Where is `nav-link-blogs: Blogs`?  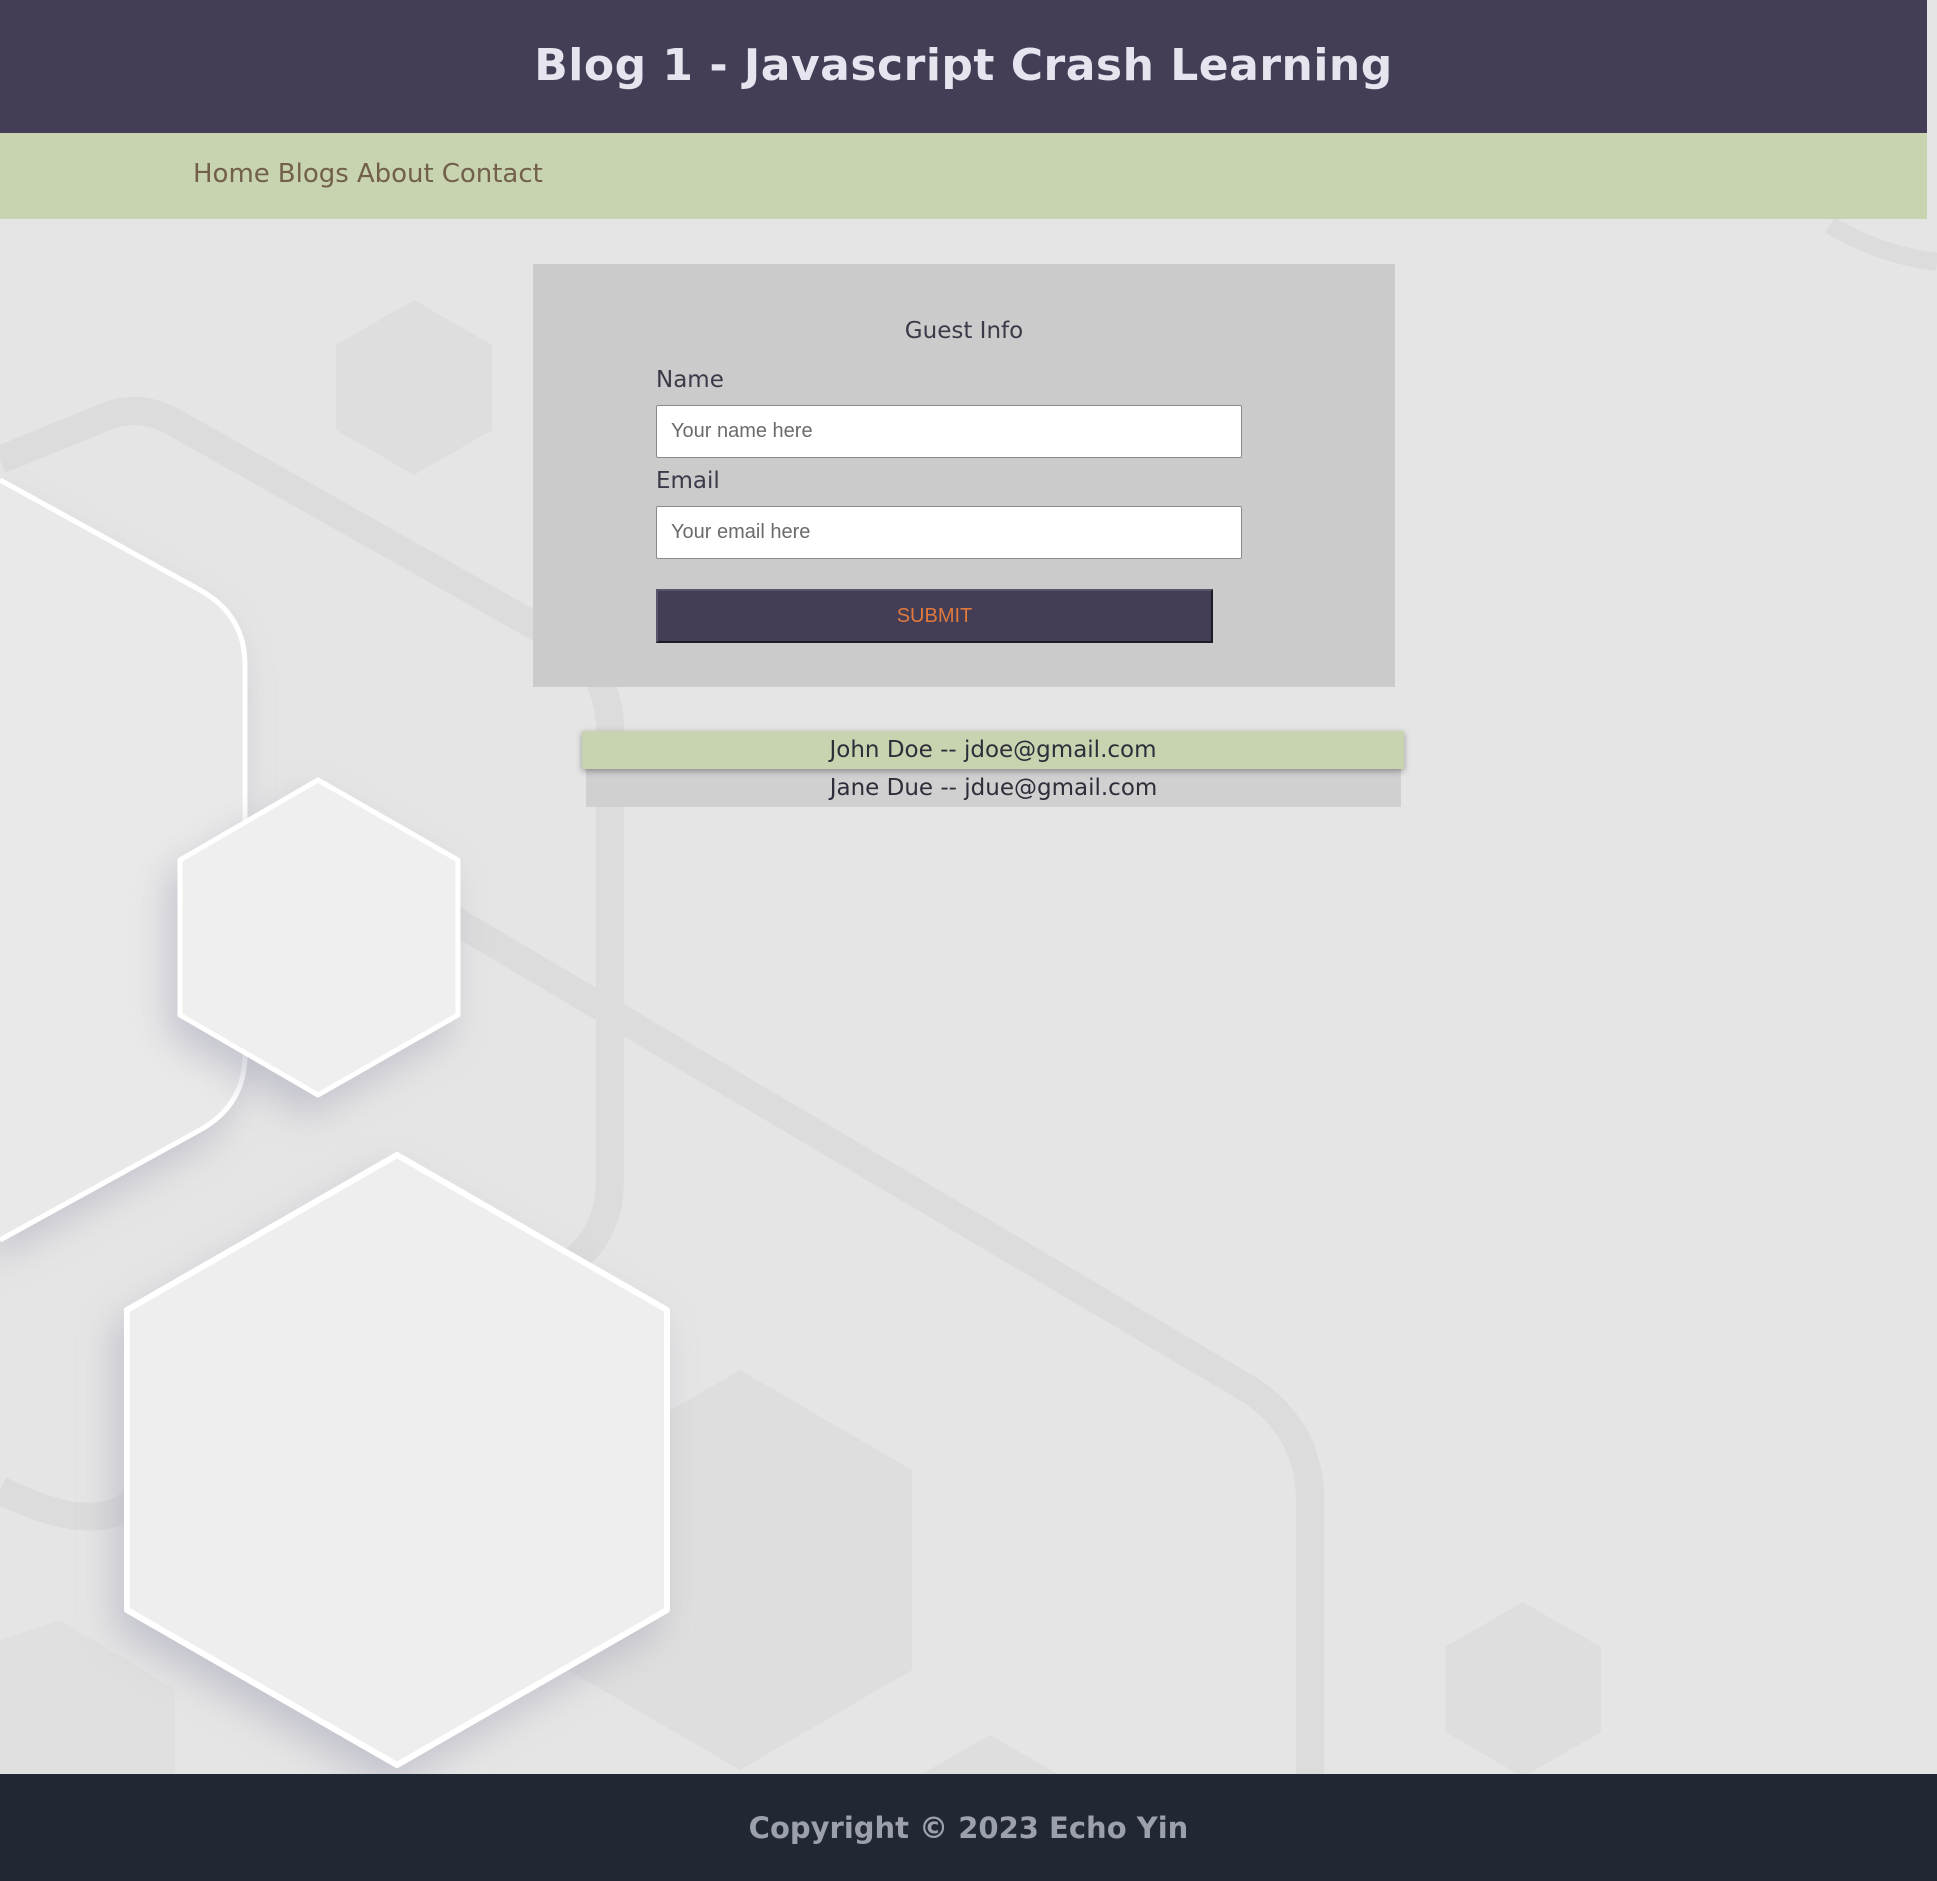 nav-link-blogs: Blogs is located at coordinates (313, 174).